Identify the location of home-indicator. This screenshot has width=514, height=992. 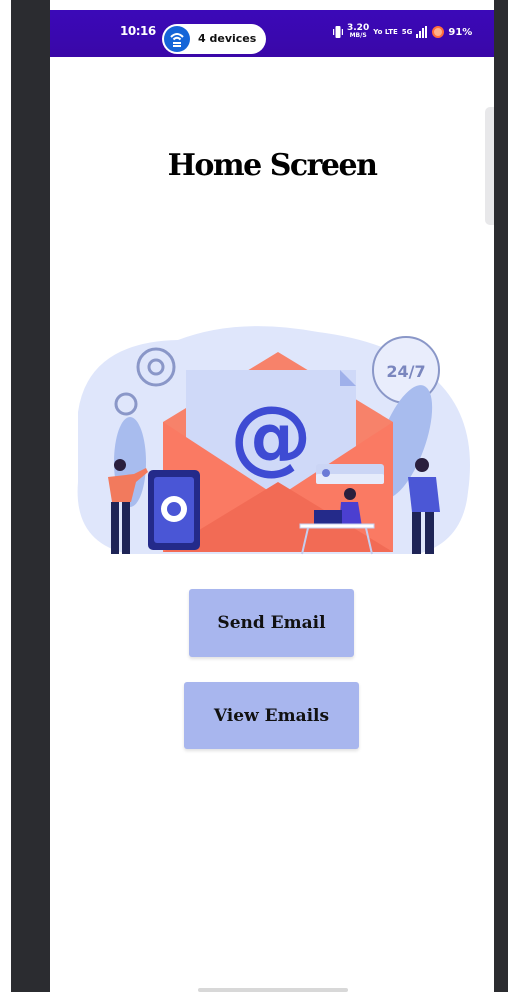
(273, 990).